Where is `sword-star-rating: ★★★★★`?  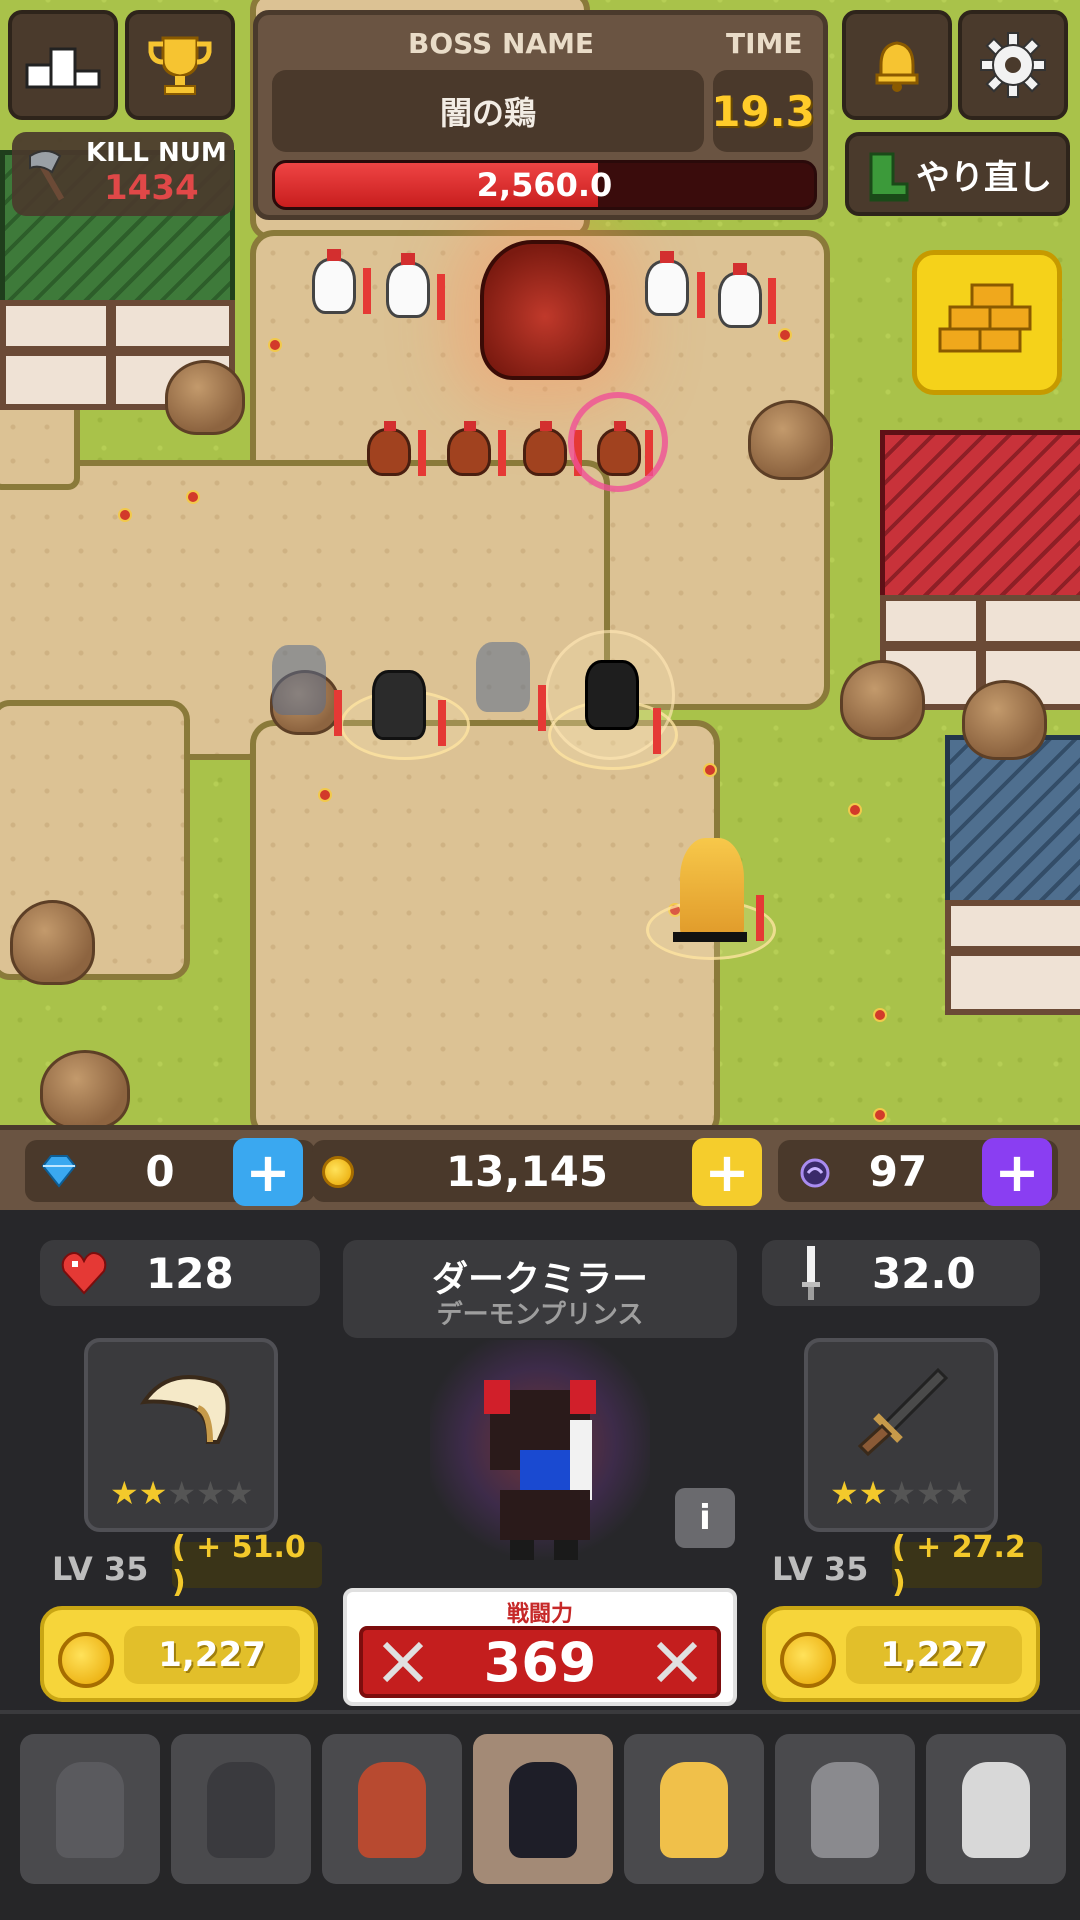
sword-star-rating: ★★★★★ is located at coordinates (901, 1493).